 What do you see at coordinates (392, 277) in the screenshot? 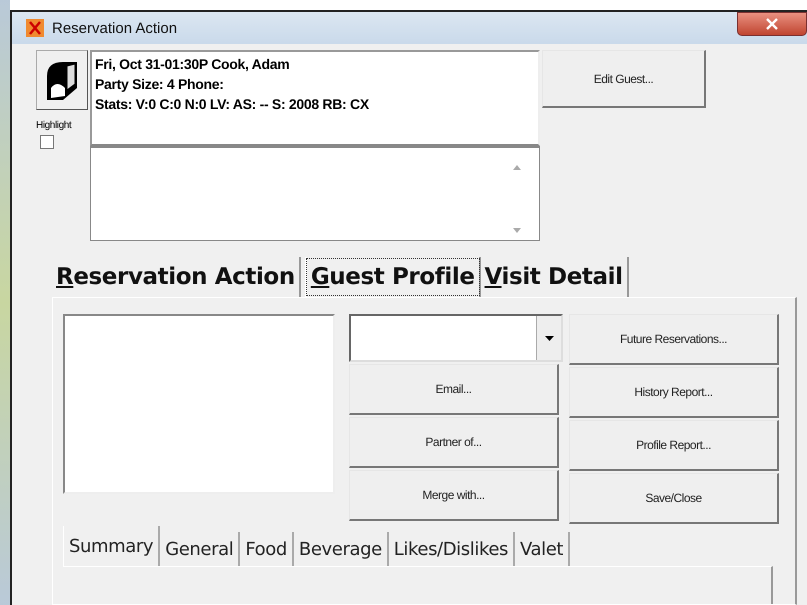
I see `tab: Guest Profile` at bounding box center [392, 277].